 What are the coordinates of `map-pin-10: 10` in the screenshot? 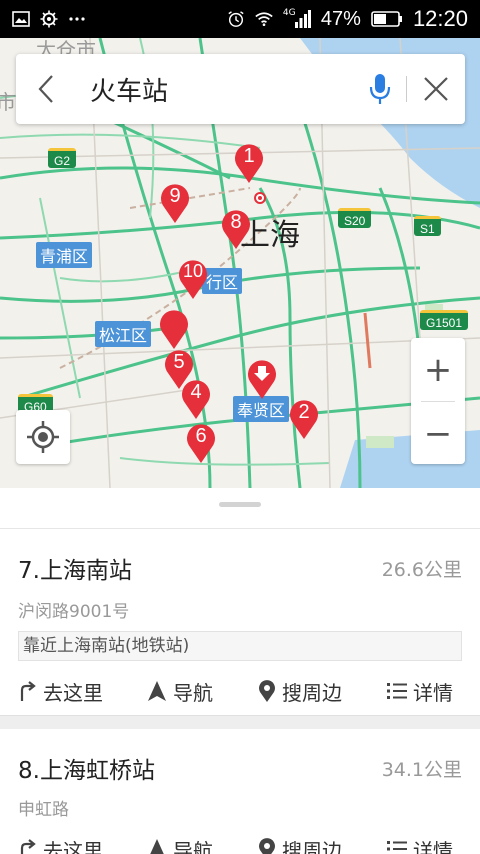 It's located at (193, 278).